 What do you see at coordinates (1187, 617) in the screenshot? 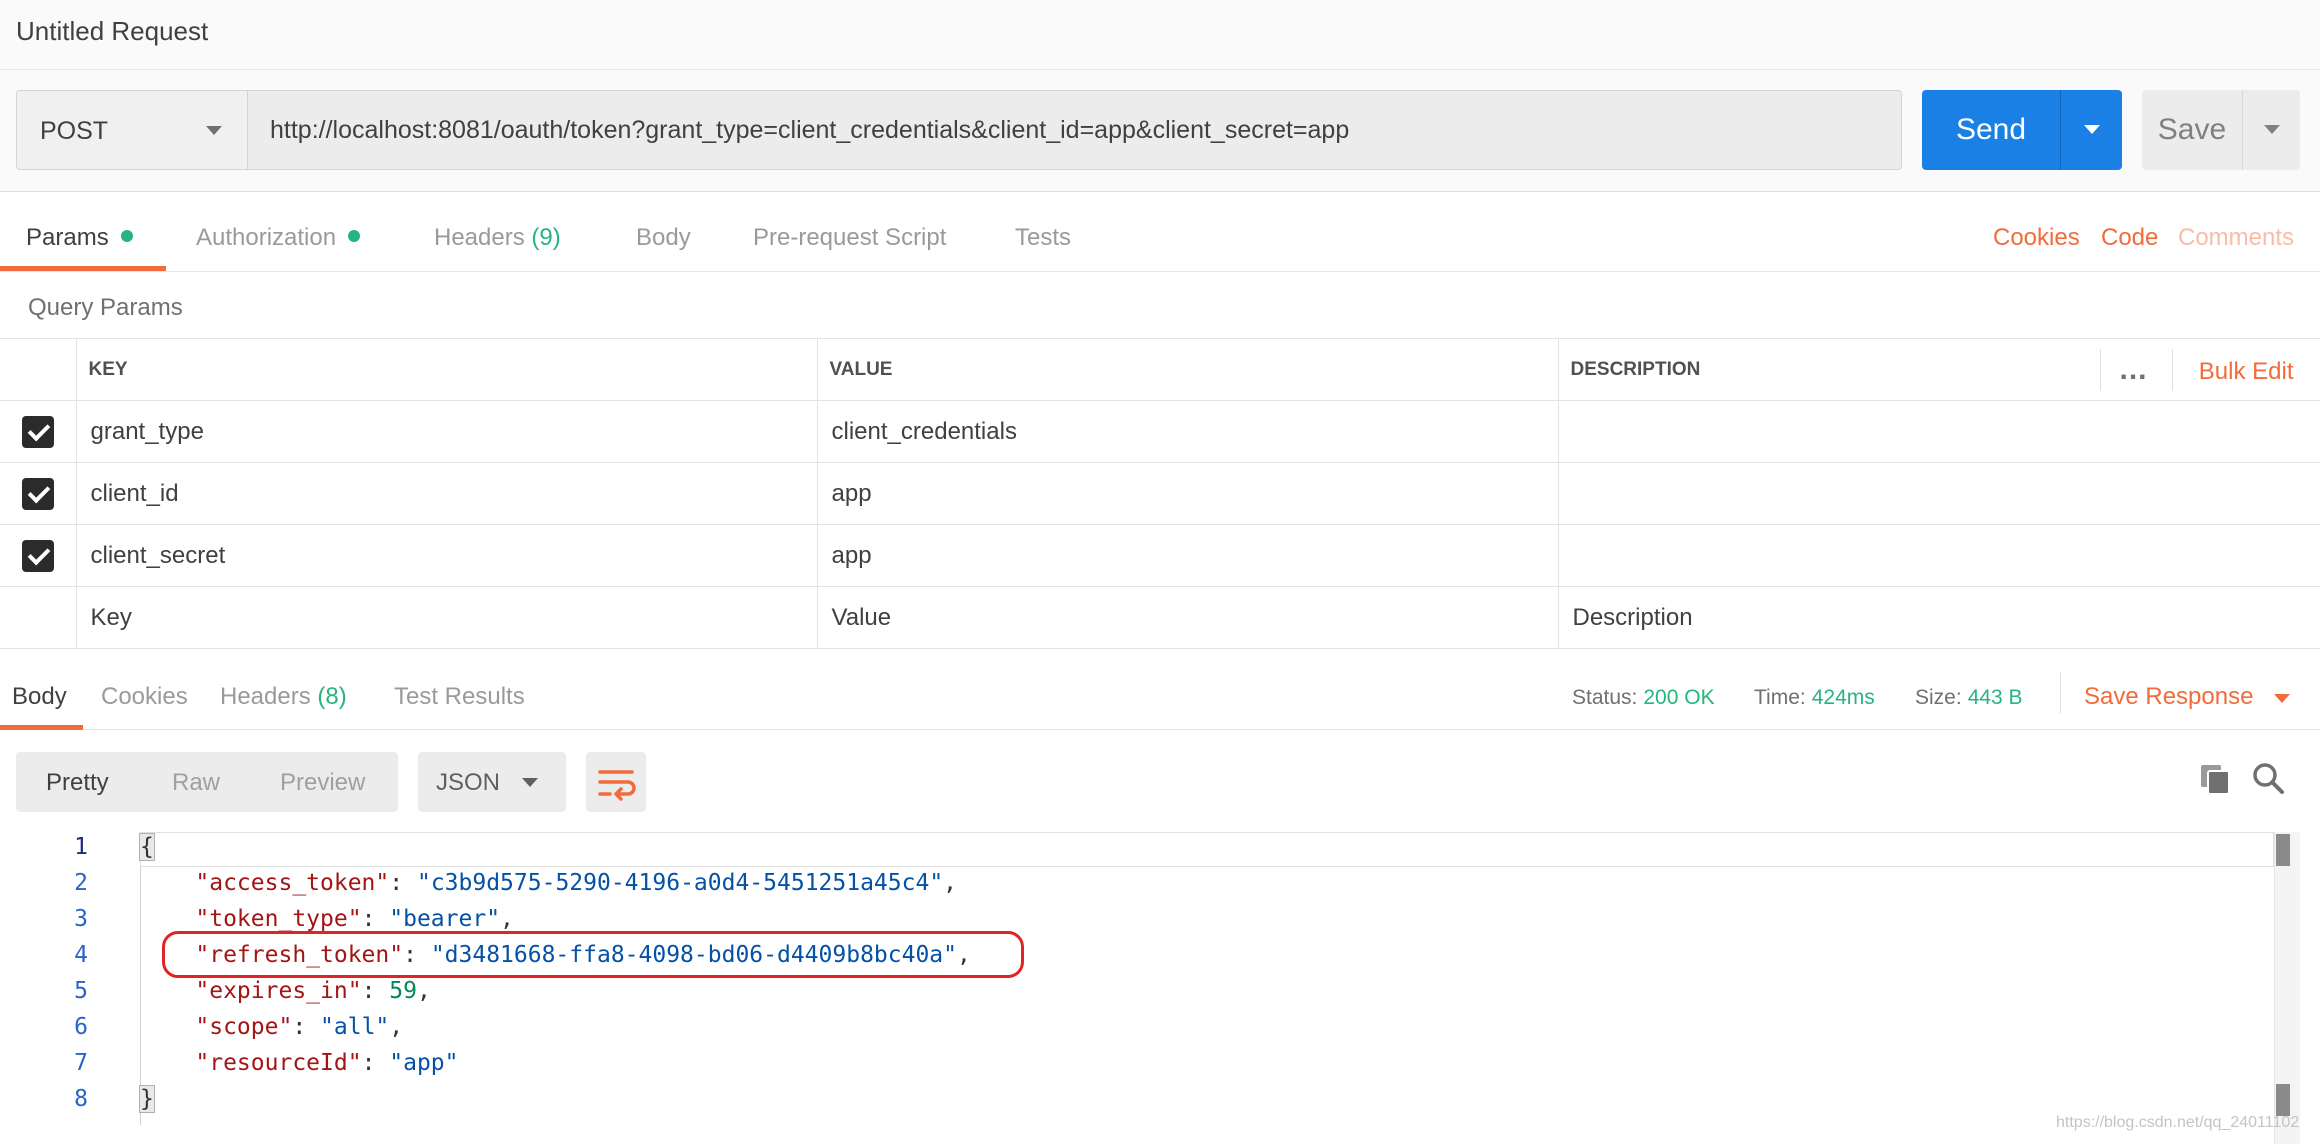
I see `new-value-input: Value` at bounding box center [1187, 617].